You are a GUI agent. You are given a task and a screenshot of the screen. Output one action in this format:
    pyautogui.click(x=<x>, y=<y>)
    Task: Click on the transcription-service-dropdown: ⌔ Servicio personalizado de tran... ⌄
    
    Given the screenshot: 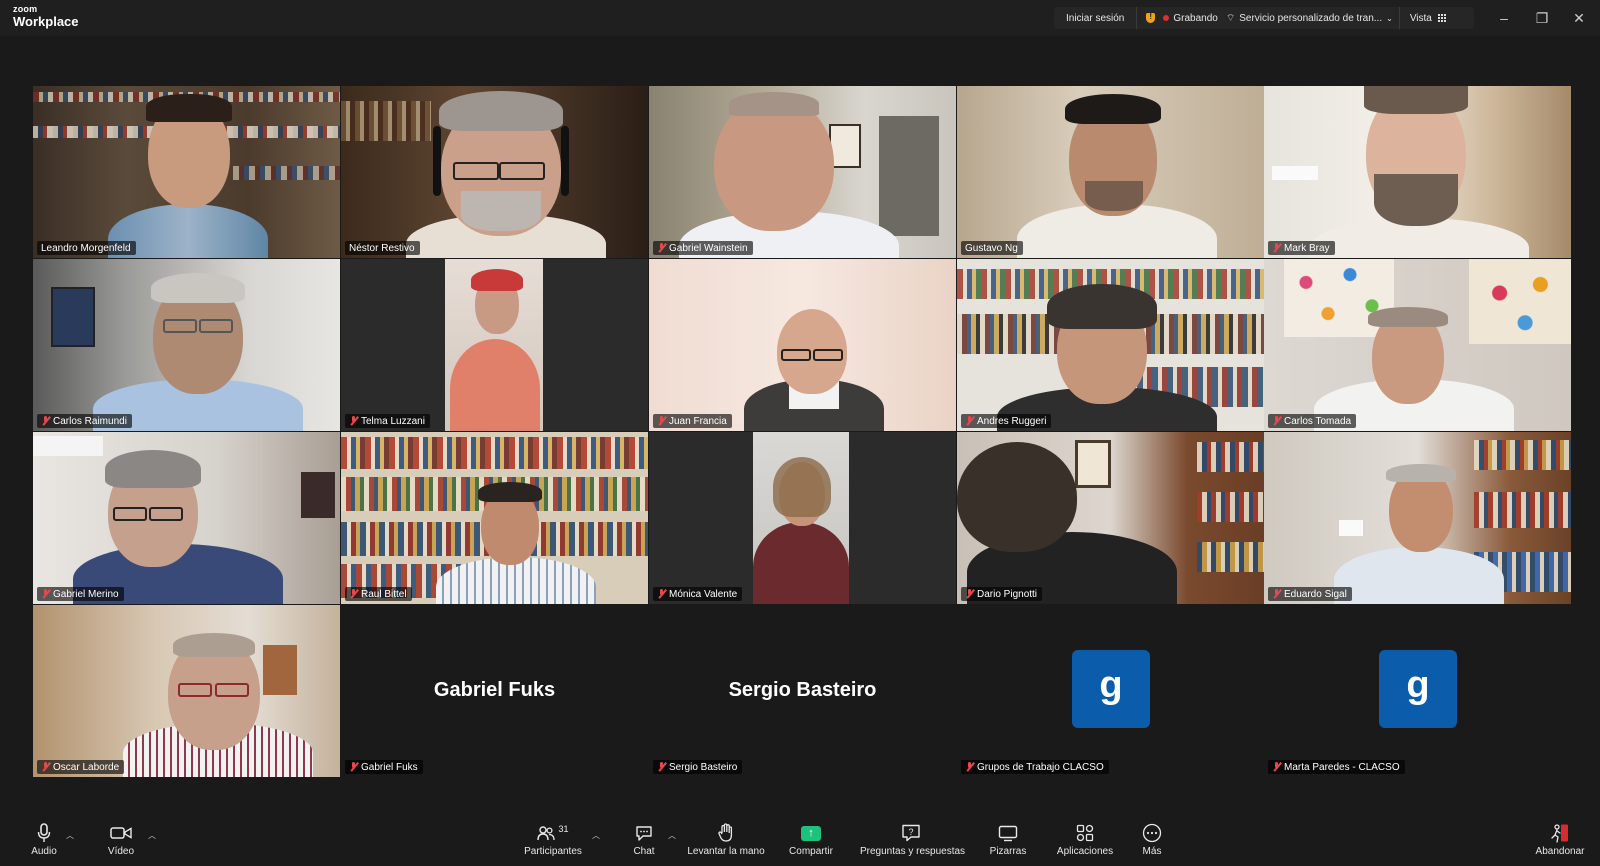 What is the action you would take?
    pyautogui.click(x=1313, y=18)
    